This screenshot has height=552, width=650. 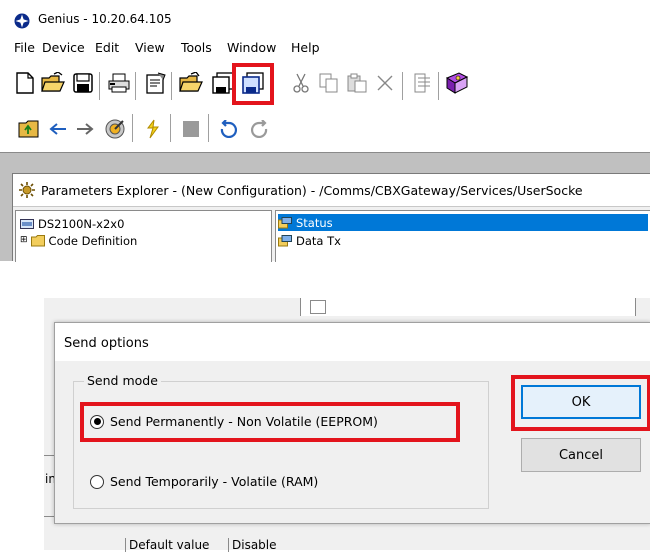 What do you see at coordinates (423, 83) in the screenshot?
I see `align-icon` at bounding box center [423, 83].